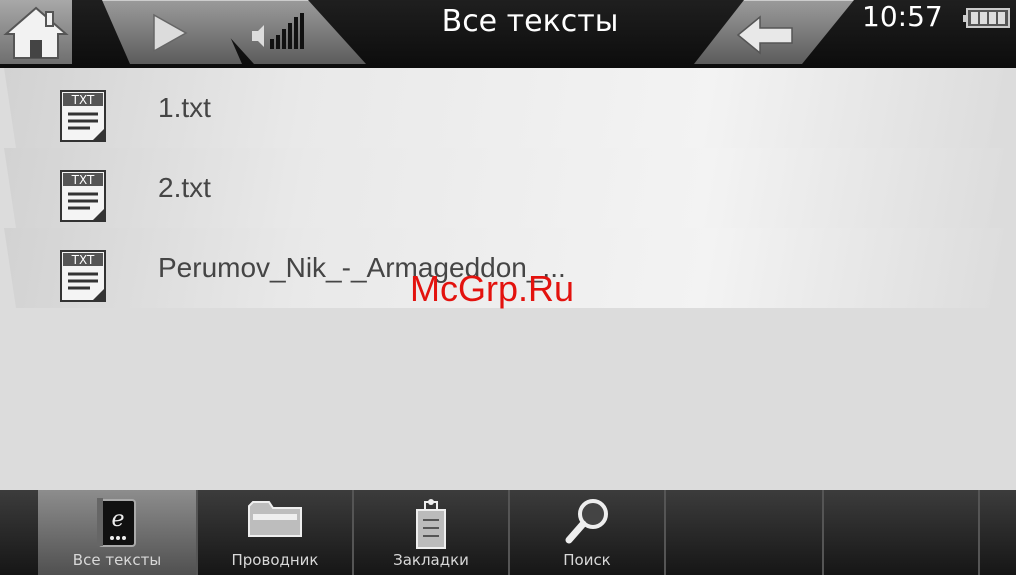 The image size is (1016, 575). What do you see at coordinates (986, 18) in the screenshot?
I see `battery-icon` at bounding box center [986, 18].